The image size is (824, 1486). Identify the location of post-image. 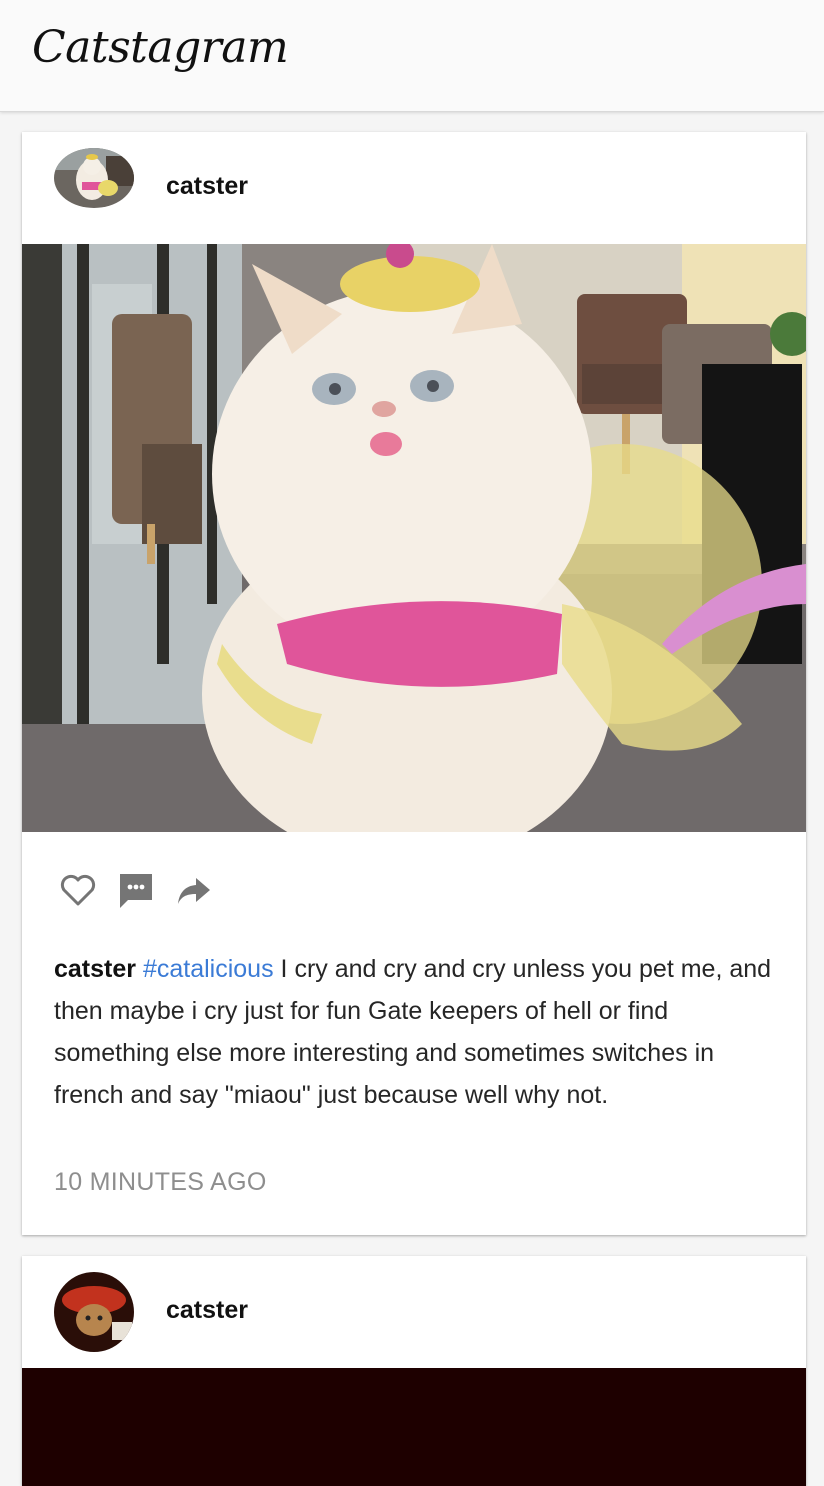
(414, 1427).